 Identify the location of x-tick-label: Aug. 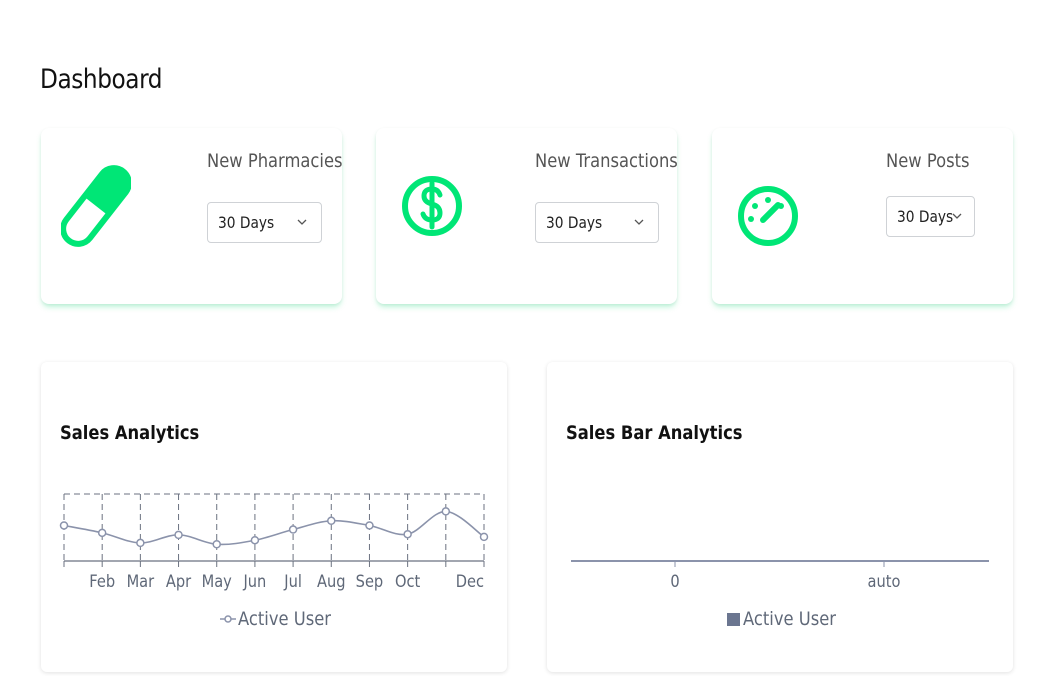
(331, 581).